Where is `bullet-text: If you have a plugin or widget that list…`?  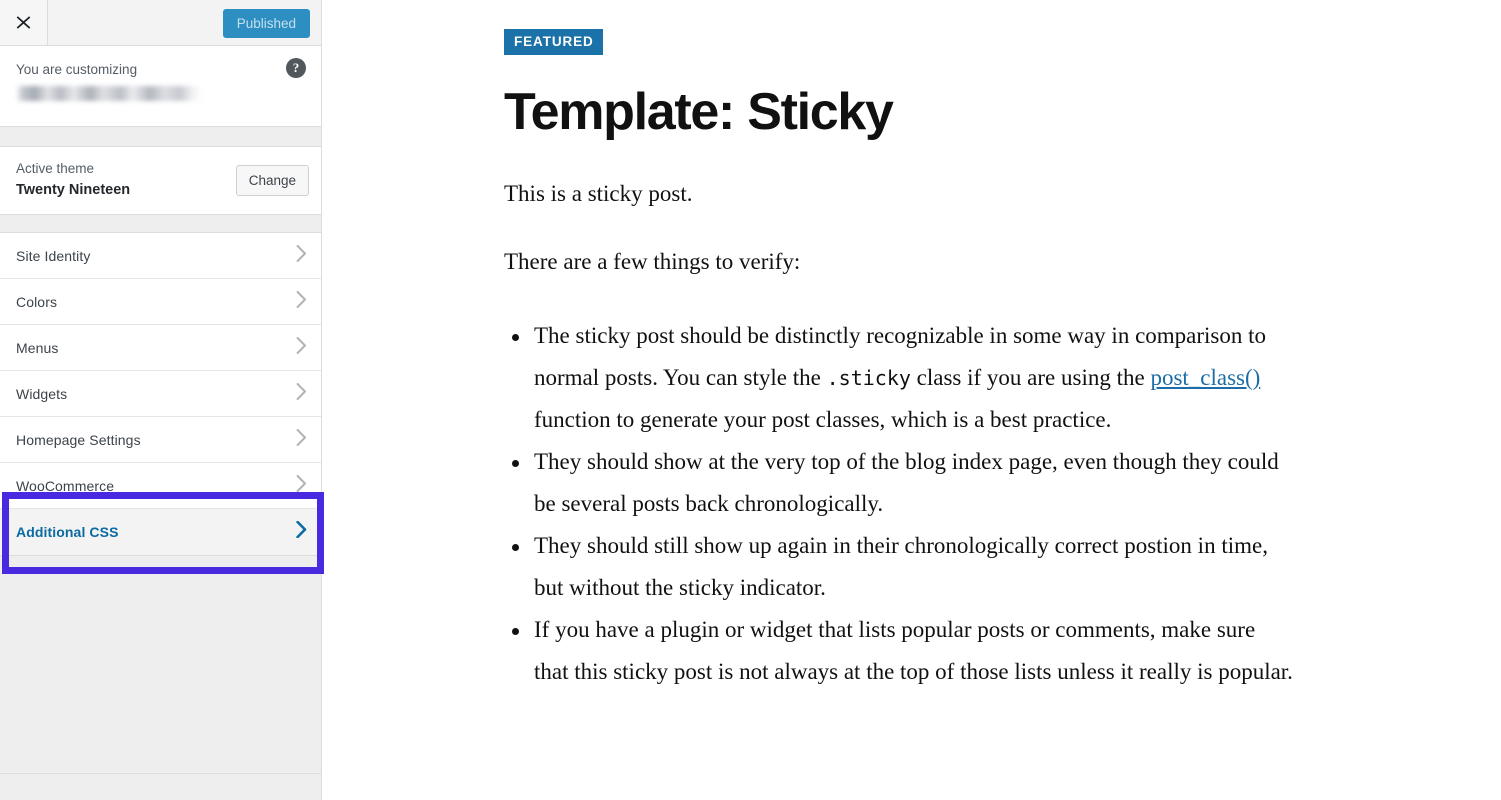
bullet-text: If you have a plugin or widget that list… is located at coordinates (913, 650).